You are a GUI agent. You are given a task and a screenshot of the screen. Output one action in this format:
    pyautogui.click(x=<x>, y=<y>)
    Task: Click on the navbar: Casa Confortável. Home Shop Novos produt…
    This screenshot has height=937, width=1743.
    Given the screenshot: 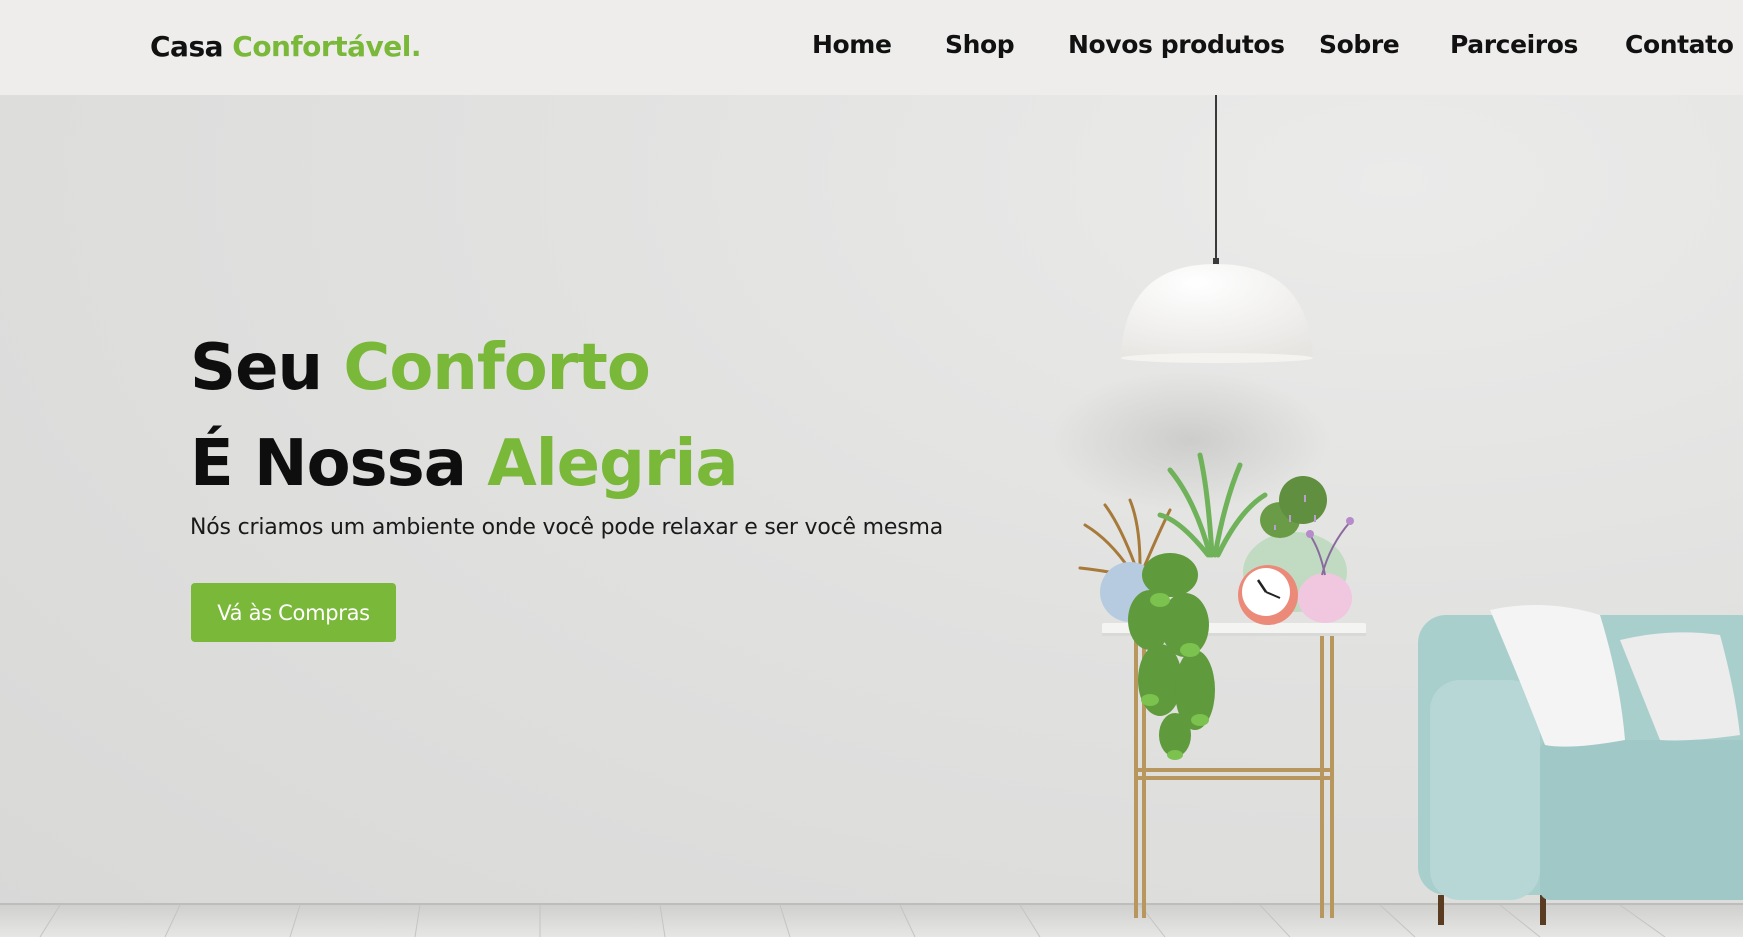 What is the action you would take?
    pyautogui.click(x=871, y=47)
    